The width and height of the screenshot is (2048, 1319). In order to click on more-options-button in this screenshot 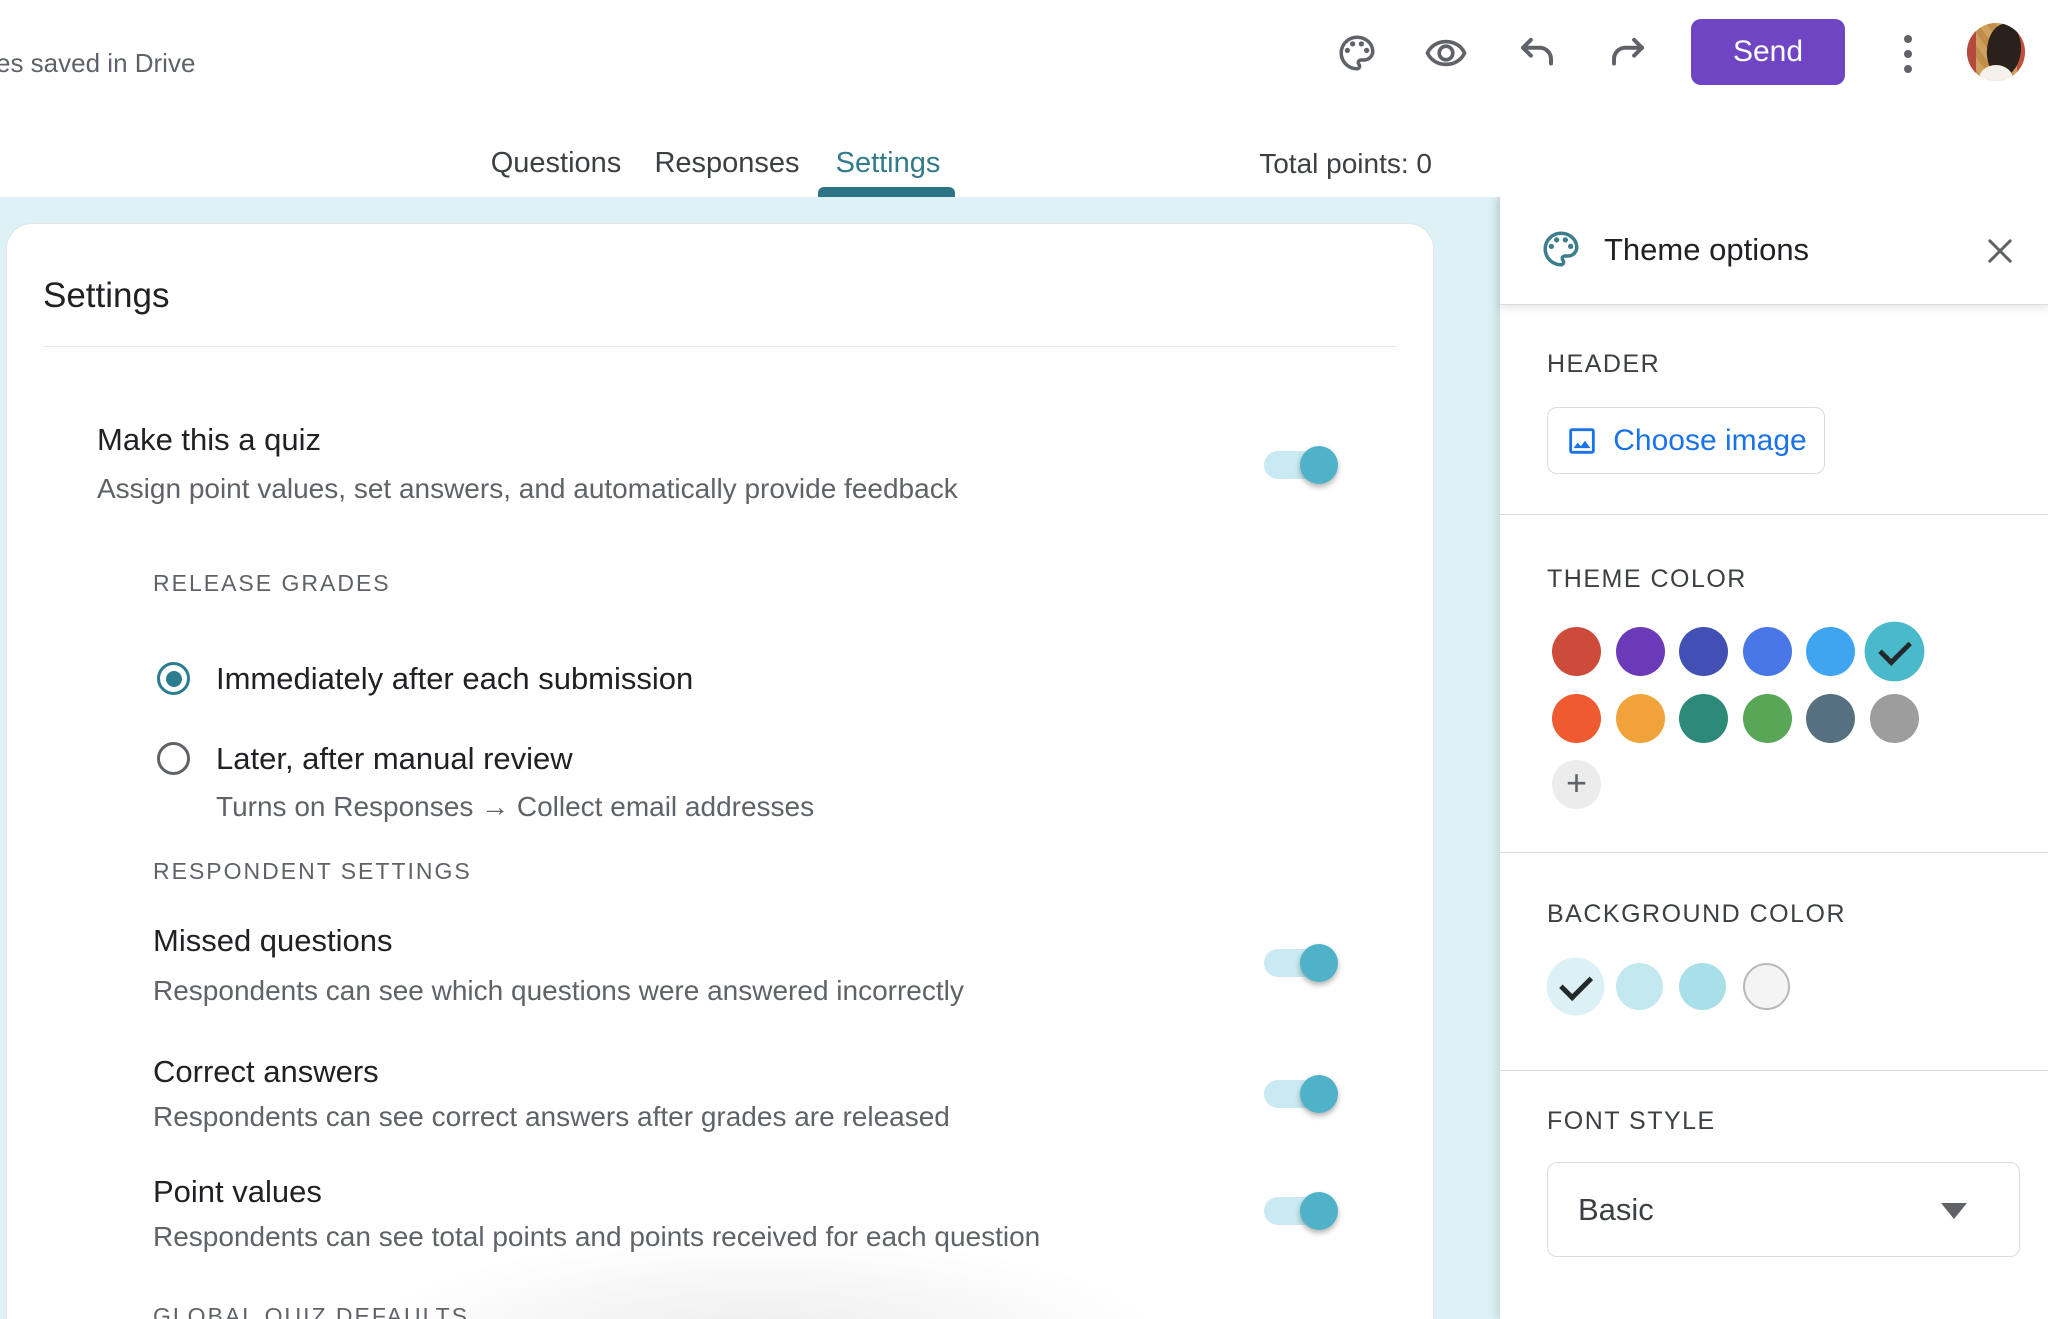, I will do `click(1908, 54)`.